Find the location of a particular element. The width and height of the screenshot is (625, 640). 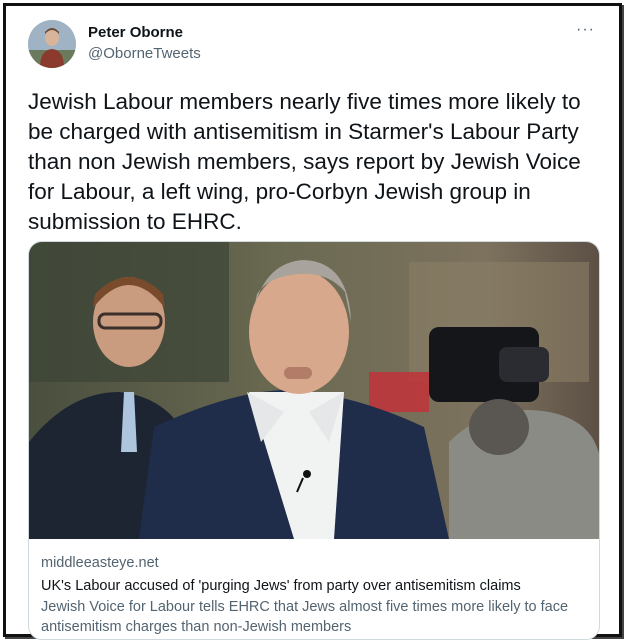

author-block: Peter Oborne @OborneTweets is located at coordinates (144, 44).